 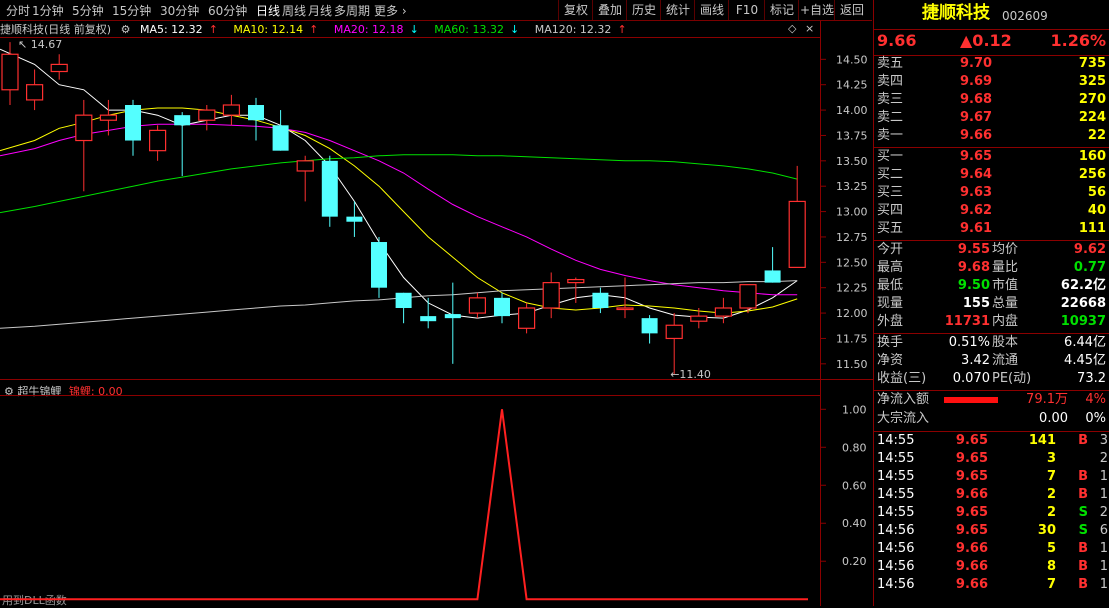 I want to click on bid-price: 9.63, so click(x=976, y=192).